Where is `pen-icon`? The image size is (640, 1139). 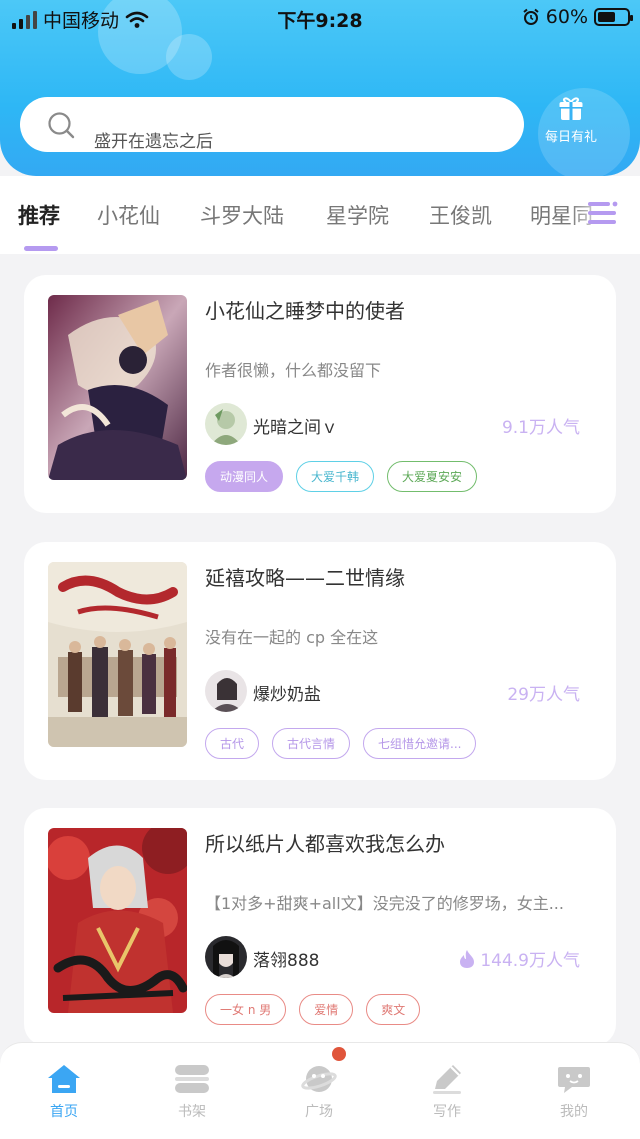 pen-icon is located at coordinates (447, 1079).